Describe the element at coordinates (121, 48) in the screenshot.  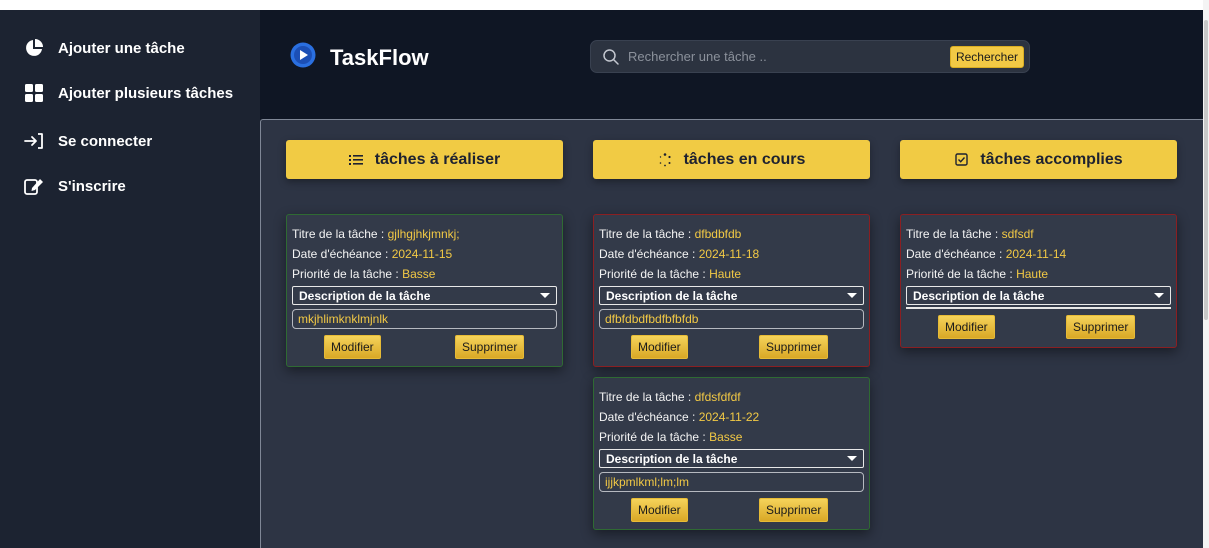
I see `sidebar-item-label: Ajouter une tâche` at that location.